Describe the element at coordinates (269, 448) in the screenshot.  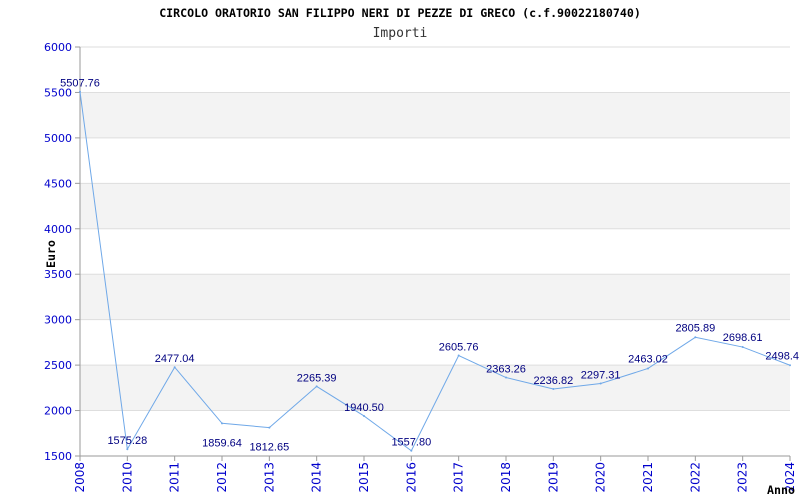
I see `data-label: 1812.65` at that location.